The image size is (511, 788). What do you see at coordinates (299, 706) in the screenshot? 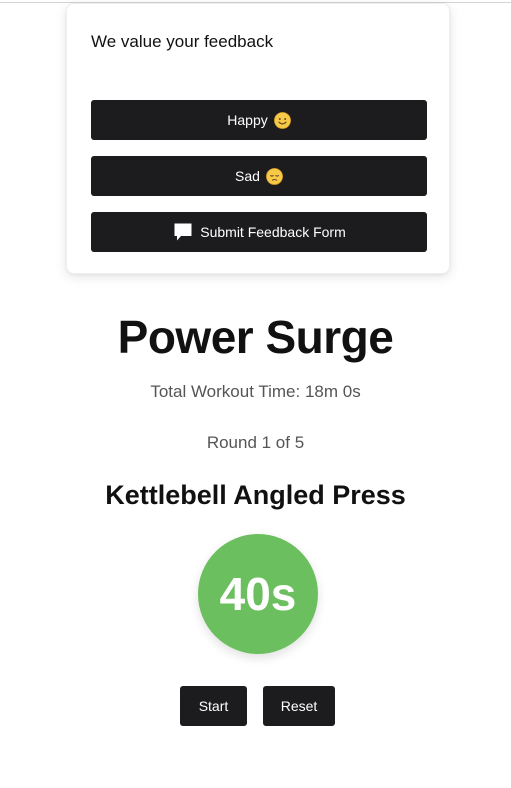
I see `reset-button: Reset` at bounding box center [299, 706].